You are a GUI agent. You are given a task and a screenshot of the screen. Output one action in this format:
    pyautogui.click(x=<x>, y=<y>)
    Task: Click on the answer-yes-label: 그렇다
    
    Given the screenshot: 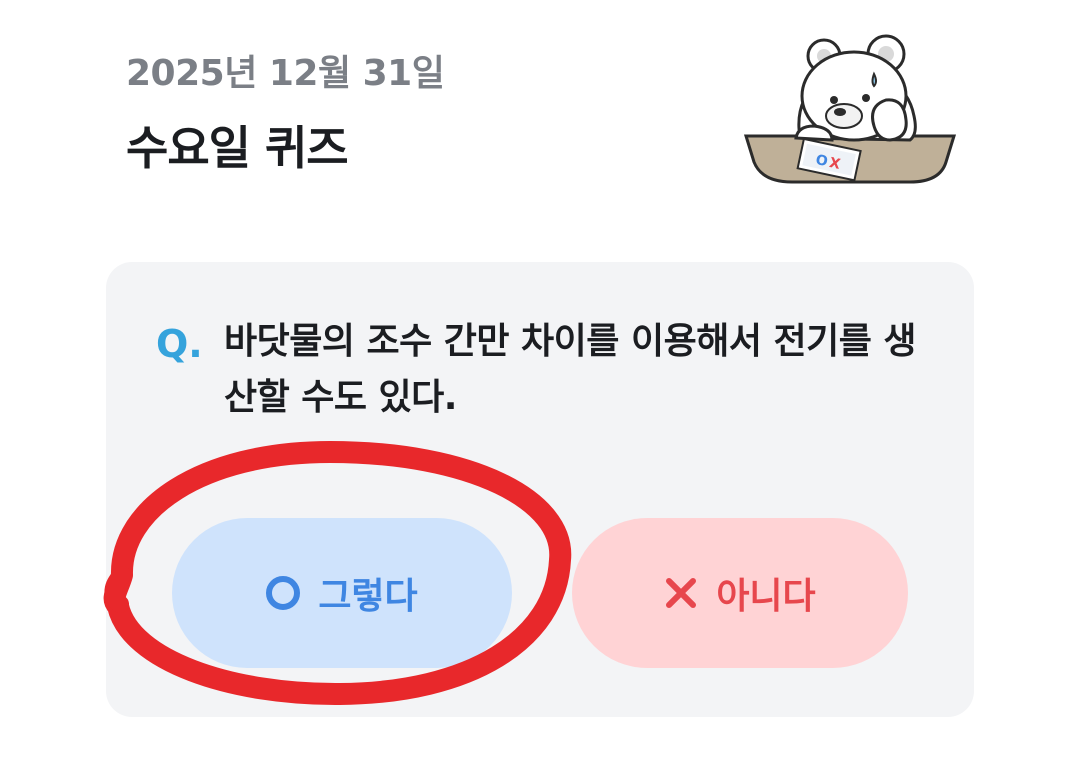 What is the action you would take?
    pyautogui.click(x=368, y=596)
    